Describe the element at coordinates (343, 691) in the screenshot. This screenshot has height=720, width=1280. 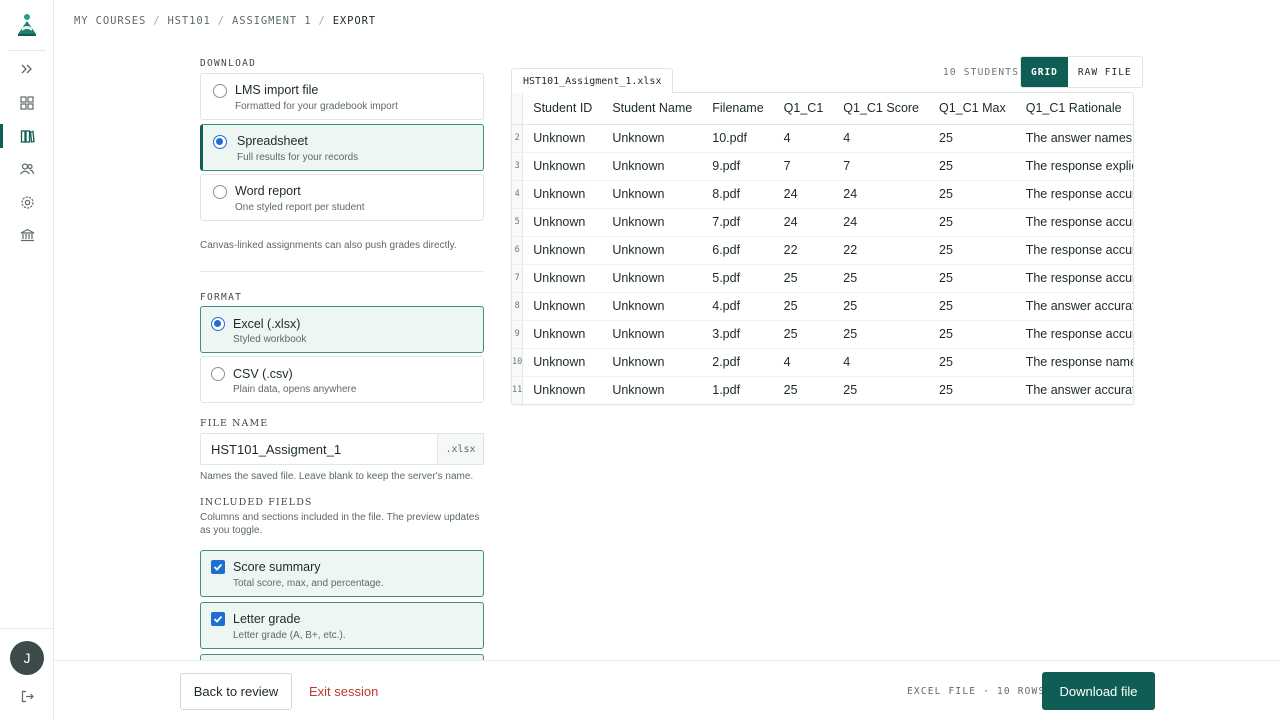
I see `exit-session-link: Exit session` at that location.